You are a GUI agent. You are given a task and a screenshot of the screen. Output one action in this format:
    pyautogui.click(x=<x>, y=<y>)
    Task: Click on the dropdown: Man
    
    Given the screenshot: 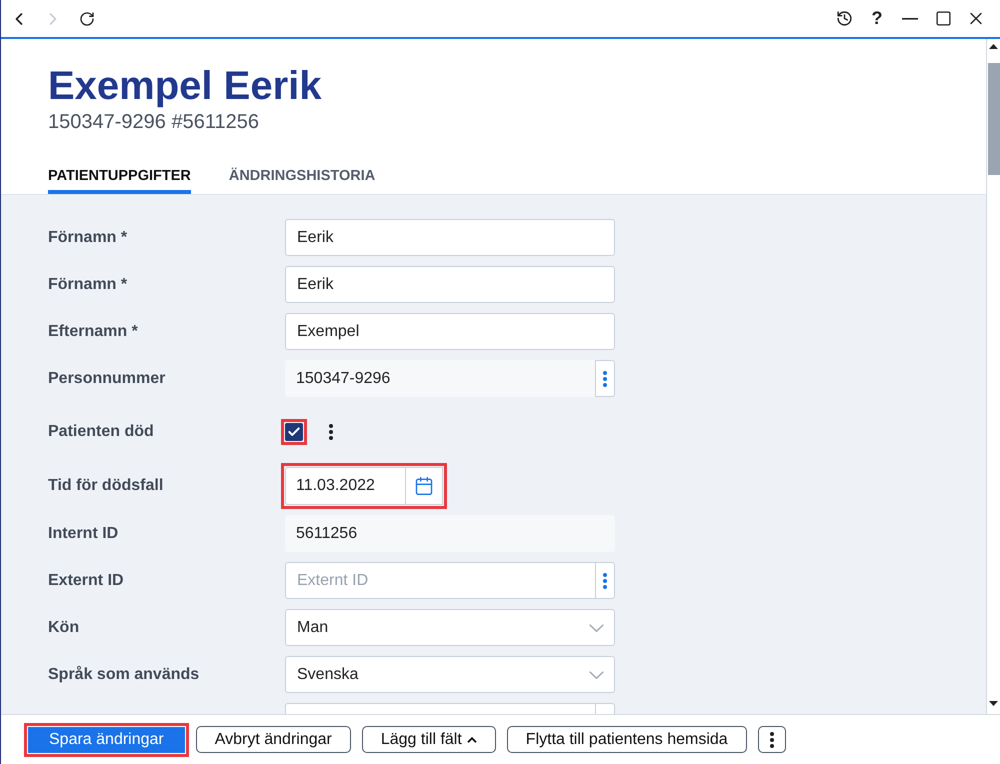 What is the action you would take?
    pyautogui.click(x=450, y=627)
    